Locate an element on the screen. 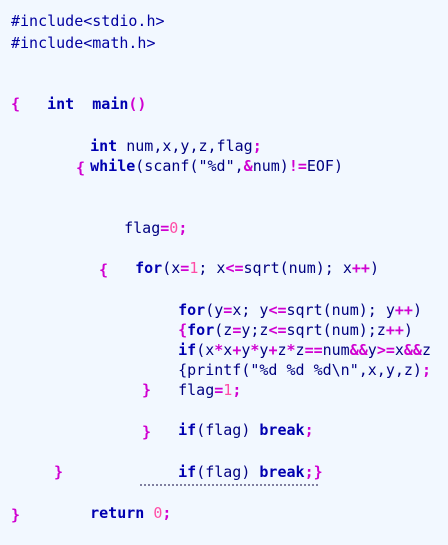  for-x-line: for(x=1; x<=sqrt(num); x++) is located at coordinates (239, 257).